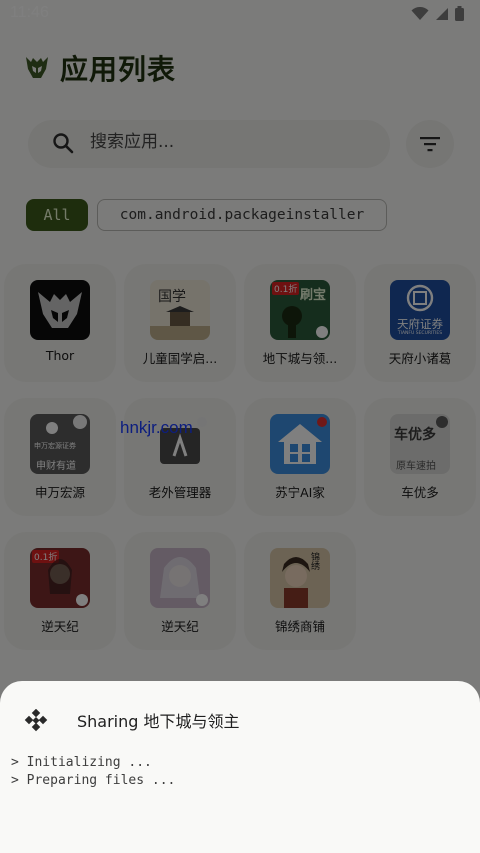 This screenshot has width=480, height=853. Describe the element at coordinates (240, 14) in the screenshot. I see `status-bar: 11:46` at that location.